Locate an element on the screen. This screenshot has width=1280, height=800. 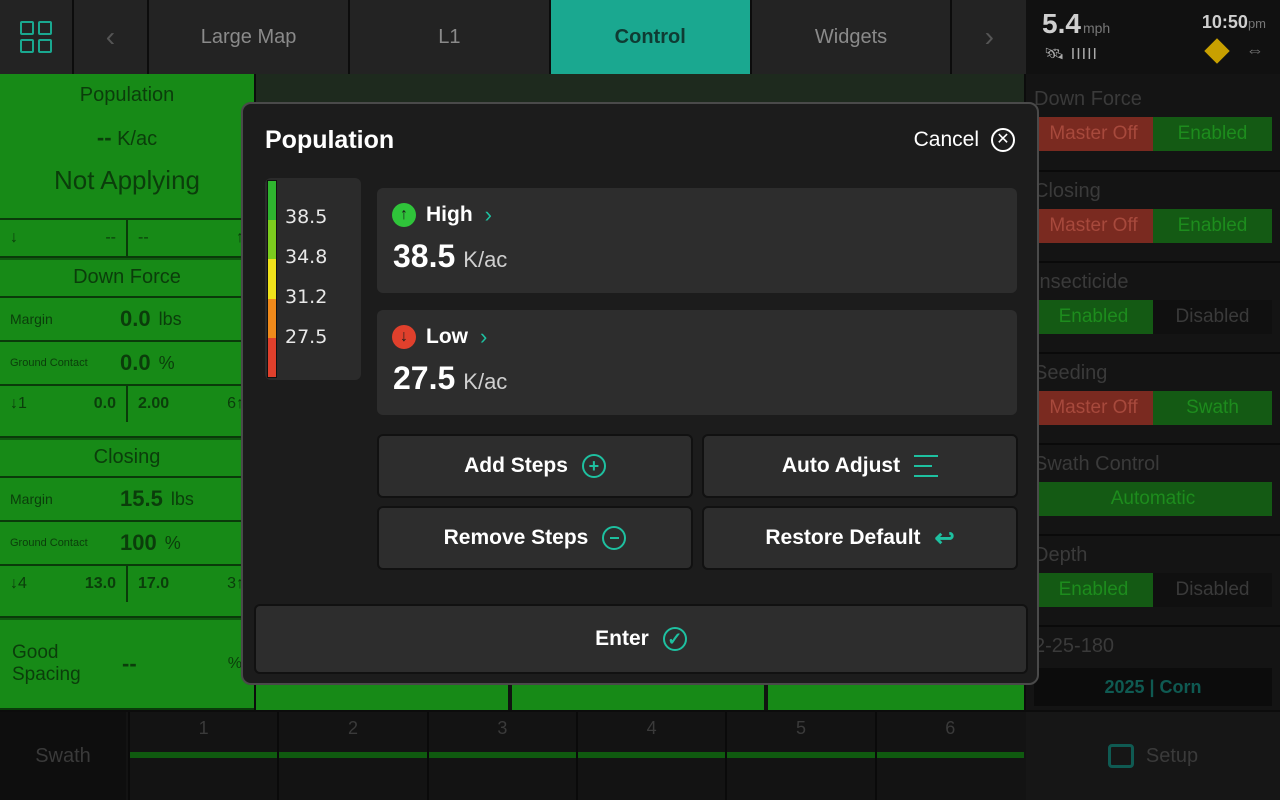
nav-prev-button: ‹ is located at coordinates (111, 37).